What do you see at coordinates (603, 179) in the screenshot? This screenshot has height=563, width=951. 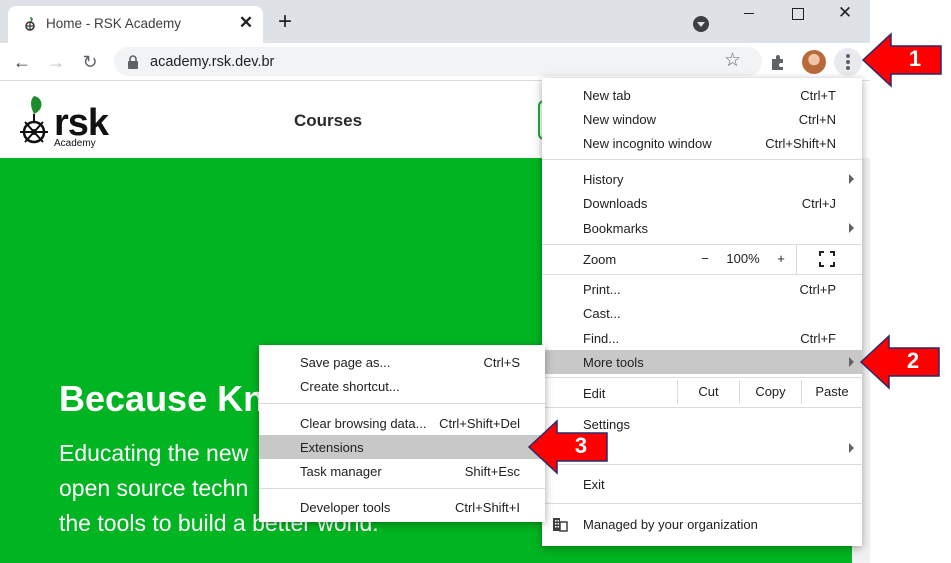 I see `menu-label: History` at bounding box center [603, 179].